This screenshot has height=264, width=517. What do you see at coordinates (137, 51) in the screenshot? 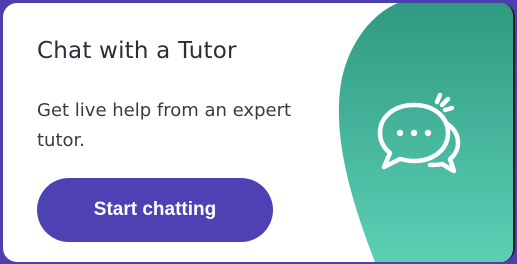
I see `card-title: Chat with a Tutor` at bounding box center [137, 51].